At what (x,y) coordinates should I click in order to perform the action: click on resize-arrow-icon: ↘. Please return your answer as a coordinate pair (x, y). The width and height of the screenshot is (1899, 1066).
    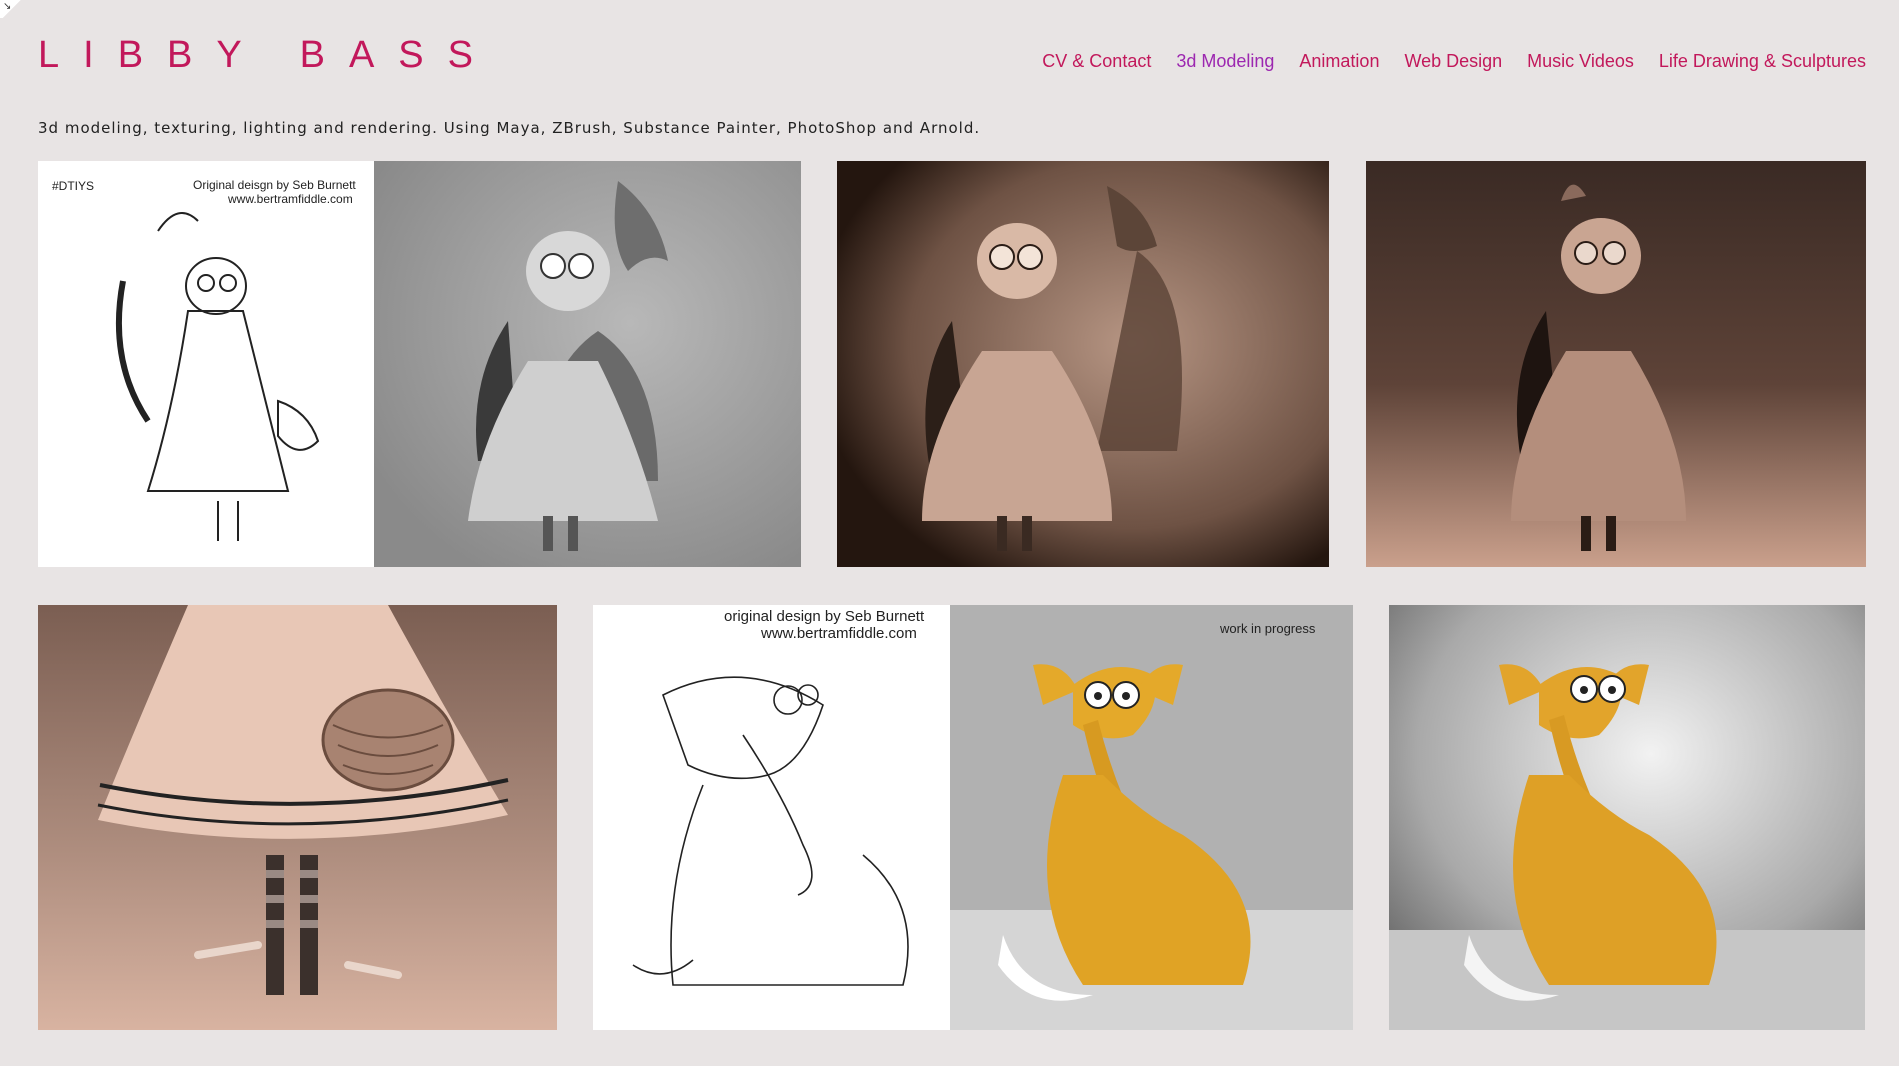
    Looking at the image, I should click on (12, 9).